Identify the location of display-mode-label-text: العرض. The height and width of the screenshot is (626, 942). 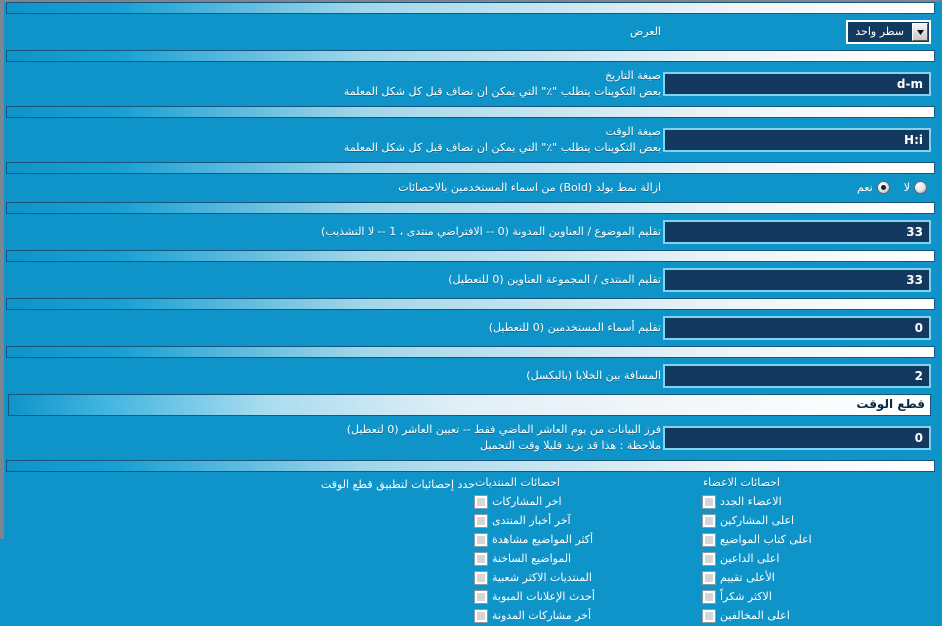
(645, 32).